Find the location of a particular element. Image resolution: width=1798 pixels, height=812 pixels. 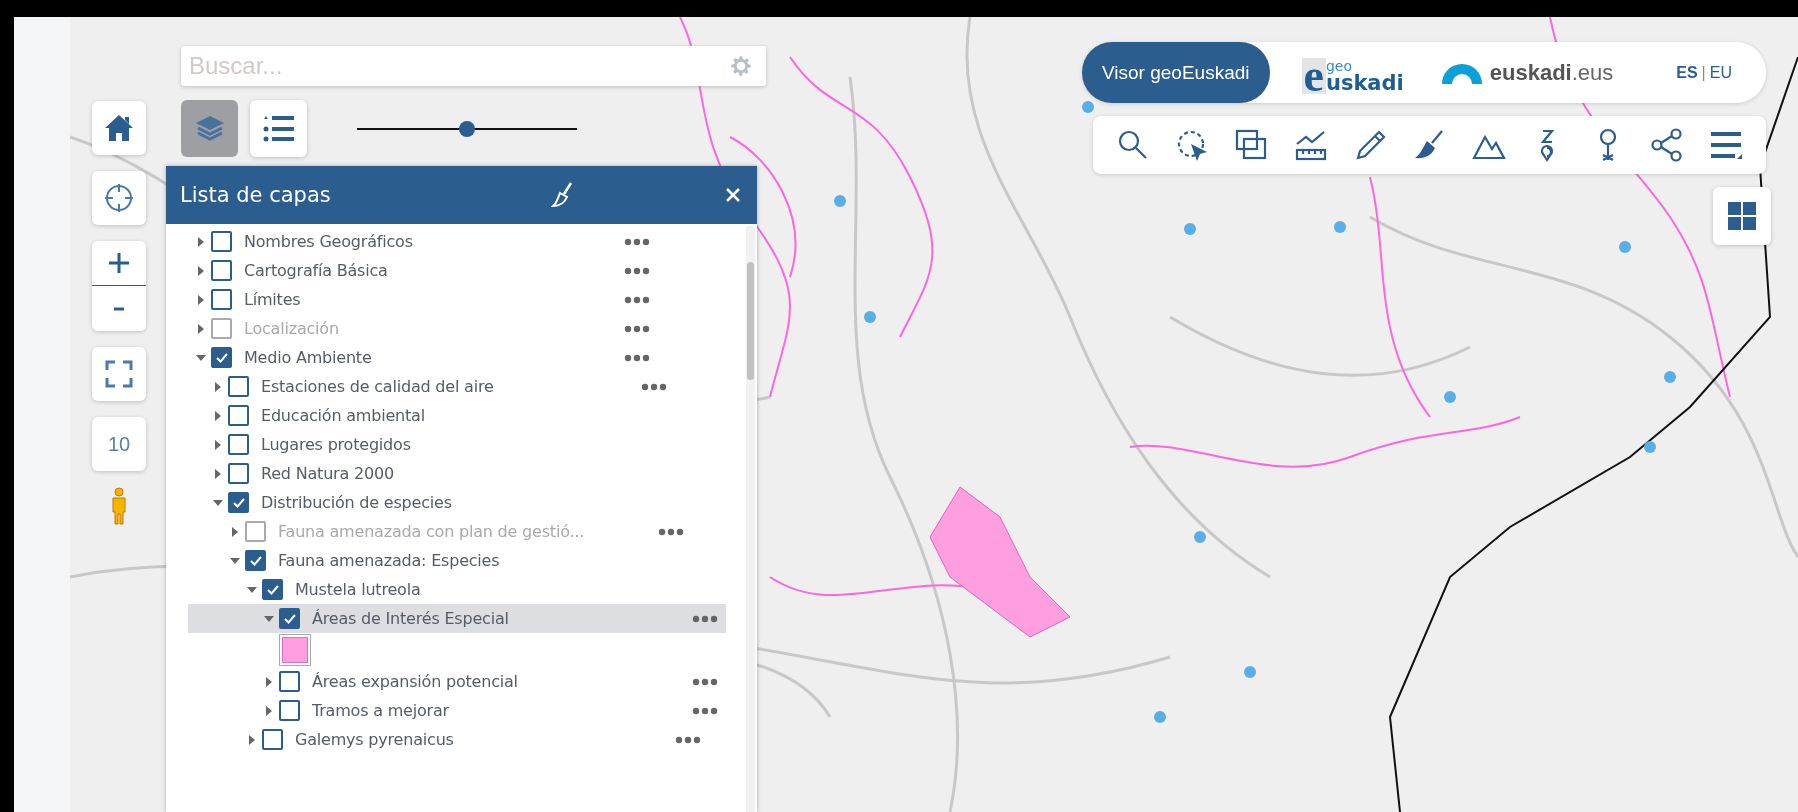

squares-icon is located at coordinates (1251, 145).